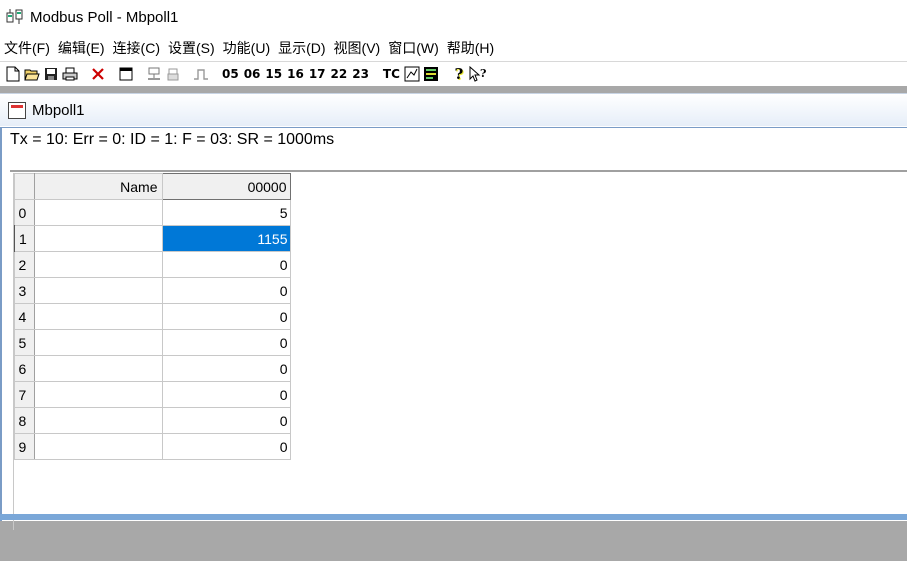  I want to click on fc-06-button: 06, so click(252, 74).